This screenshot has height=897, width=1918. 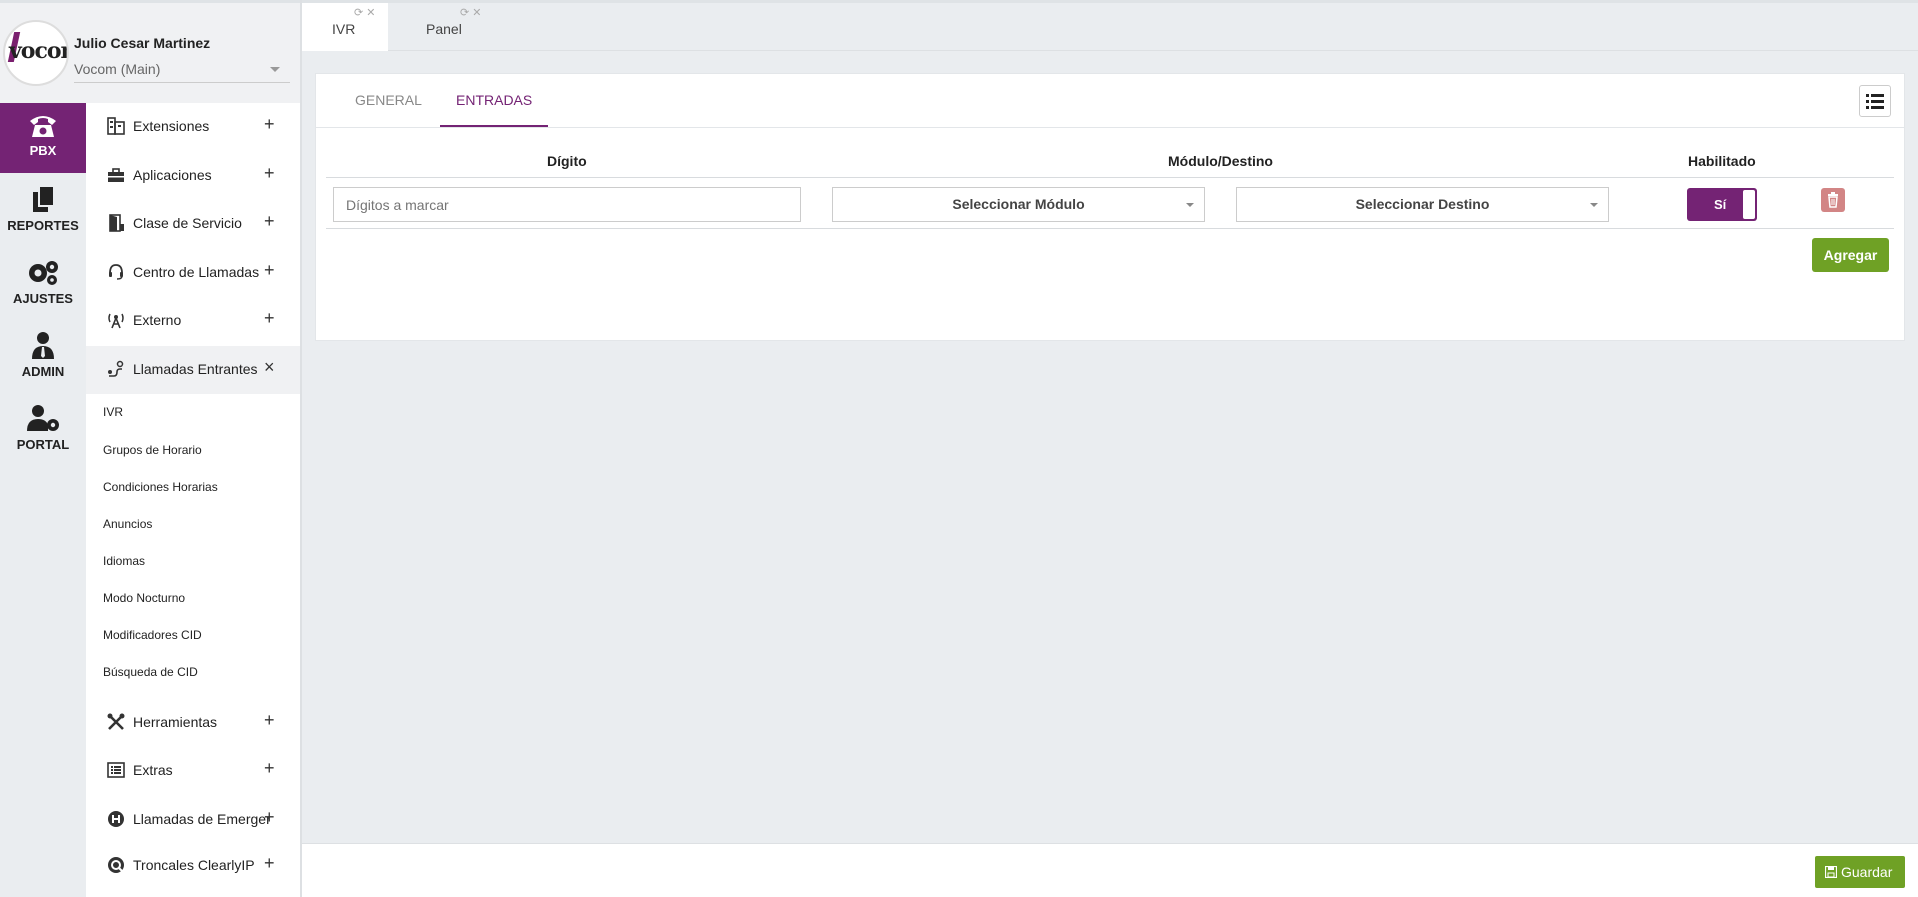 I want to click on sidebar-item-centro-de-llamadas: Centro de Llamadas +, so click(x=193, y=273).